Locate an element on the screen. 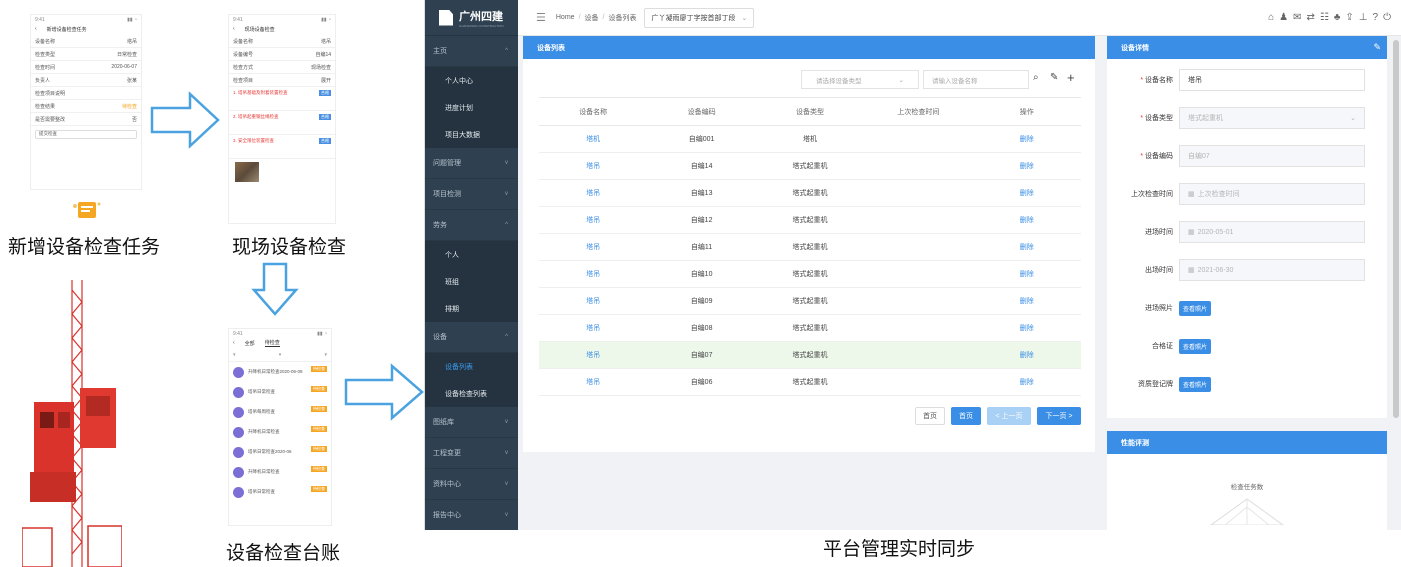 Image resolution: width=1401 pixels, height=567 pixels. form-row: 检查方式 现场检查 is located at coordinates (282, 67).